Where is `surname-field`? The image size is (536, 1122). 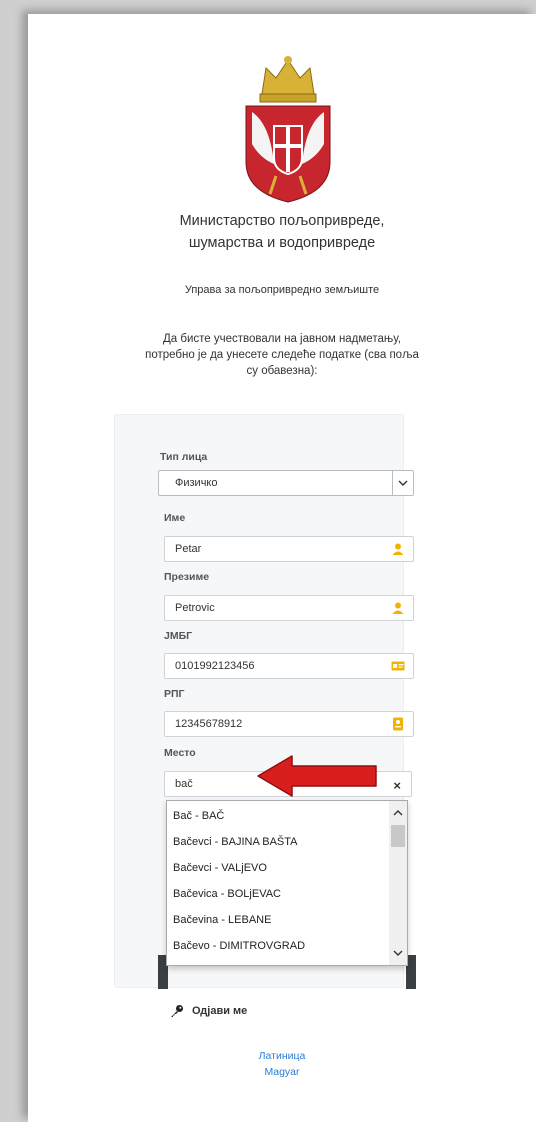 surname-field is located at coordinates (289, 608).